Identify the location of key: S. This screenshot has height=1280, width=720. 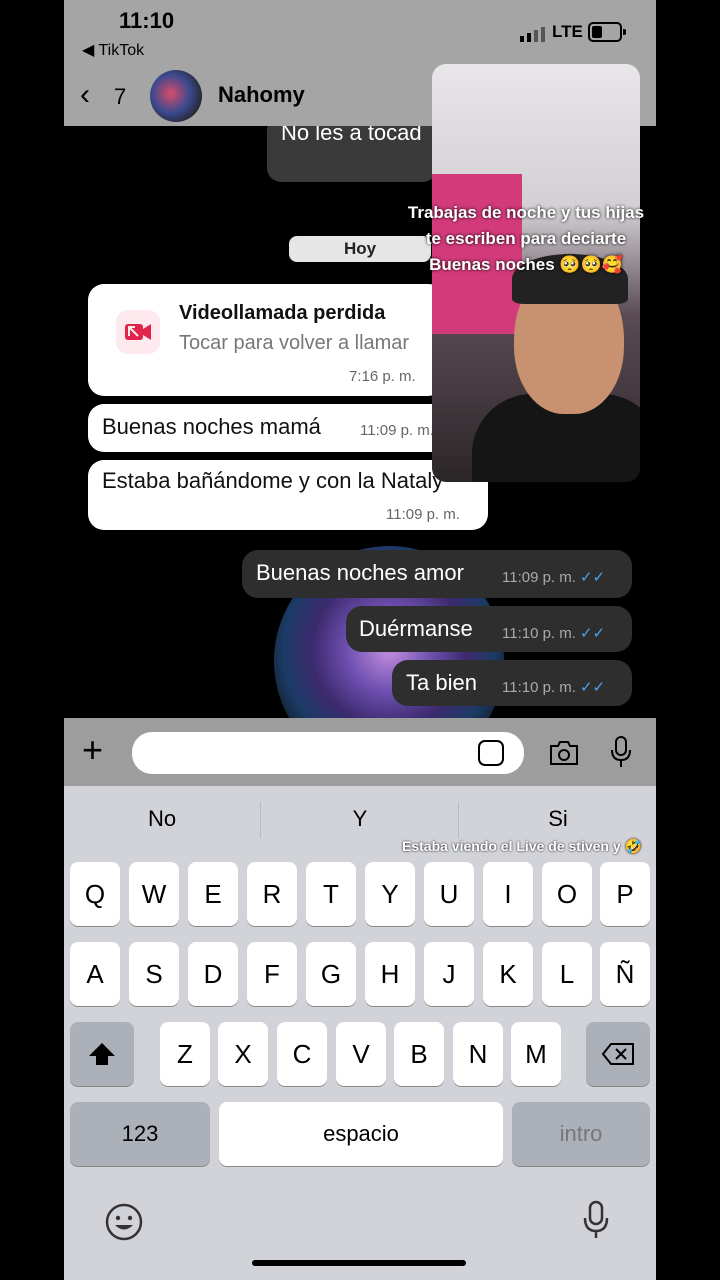
(154, 974).